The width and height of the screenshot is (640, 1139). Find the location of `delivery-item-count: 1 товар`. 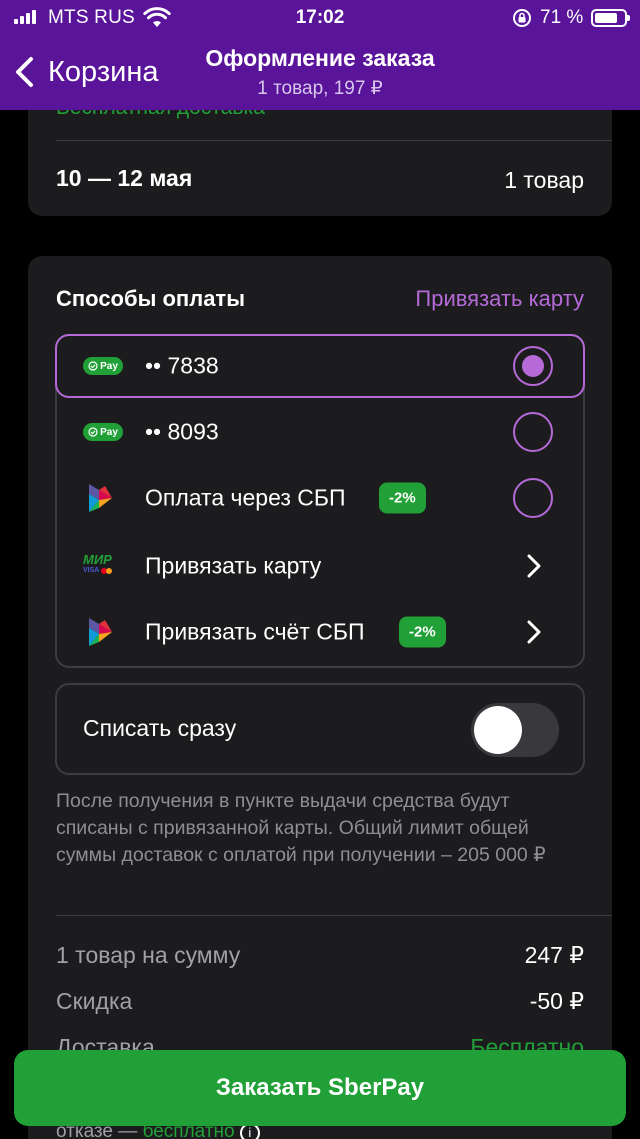

delivery-item-count: 1 товар is located at coordinates (544, 180).